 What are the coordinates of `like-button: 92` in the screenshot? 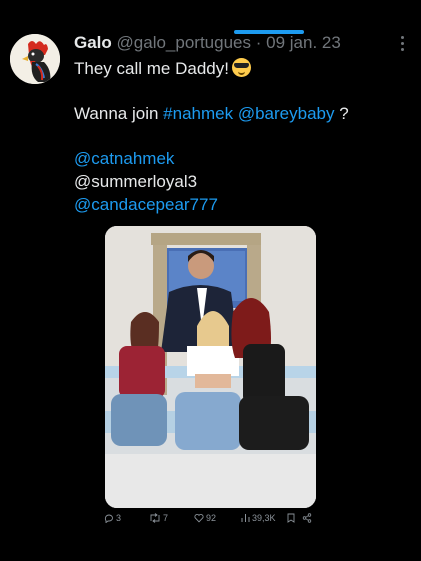 It's located at (205, 518).